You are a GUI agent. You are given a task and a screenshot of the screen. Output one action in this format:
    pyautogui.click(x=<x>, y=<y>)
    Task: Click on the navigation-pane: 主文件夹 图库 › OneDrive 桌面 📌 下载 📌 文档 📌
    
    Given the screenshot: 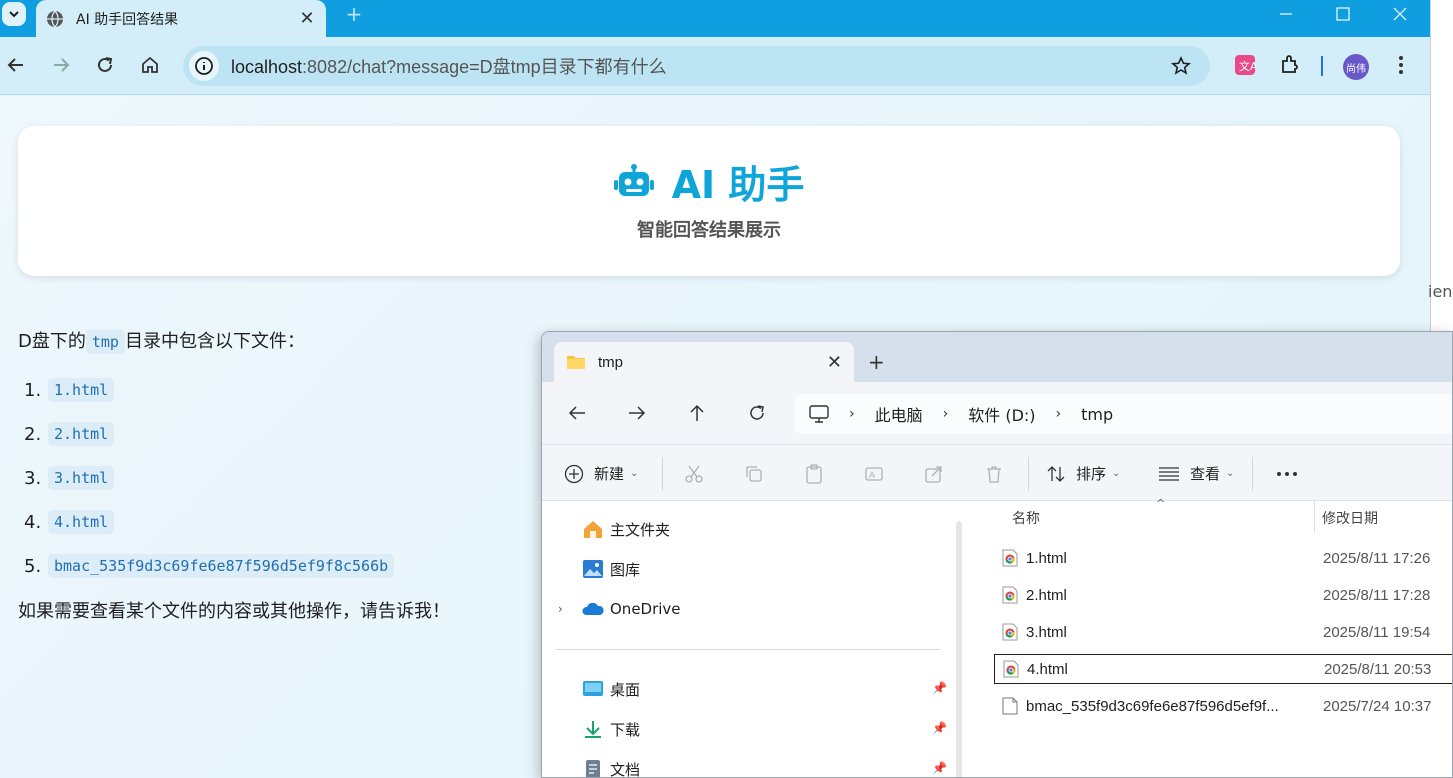 What is the action you would take?
    pyautogui.click(x=749, y=639)
    